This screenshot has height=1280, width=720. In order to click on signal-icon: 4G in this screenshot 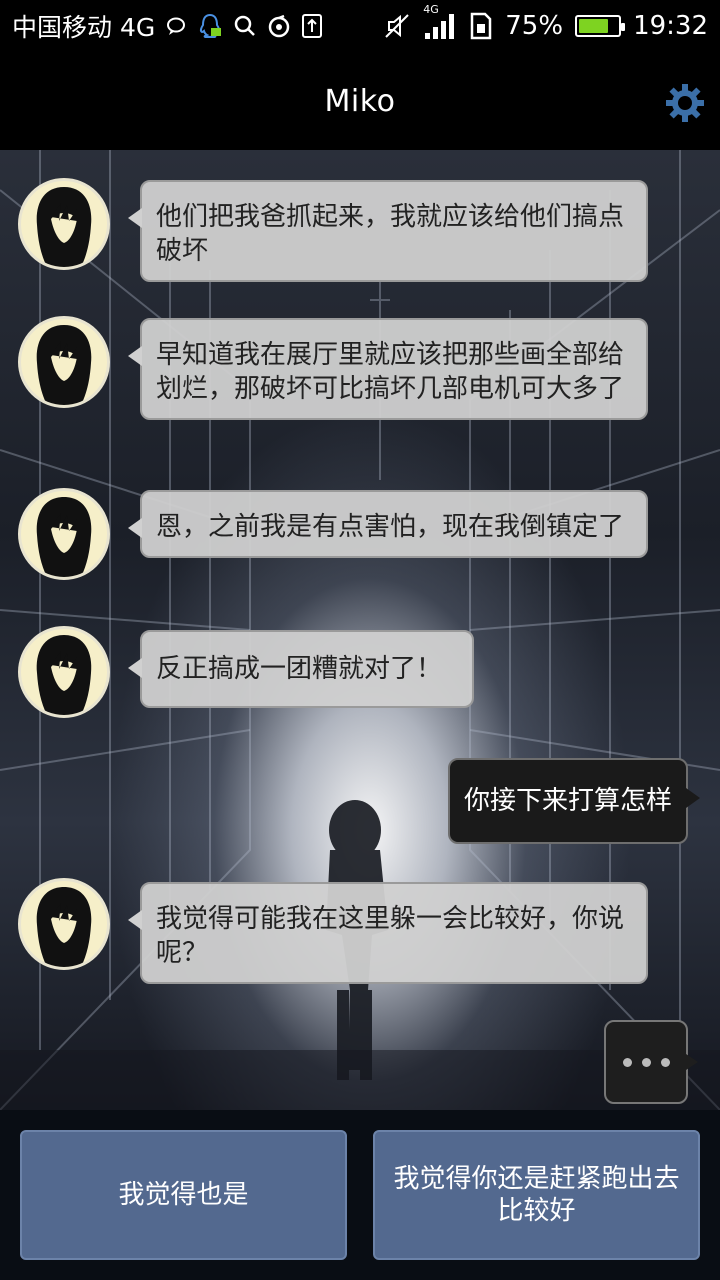, I will do `click(440, 22)`.